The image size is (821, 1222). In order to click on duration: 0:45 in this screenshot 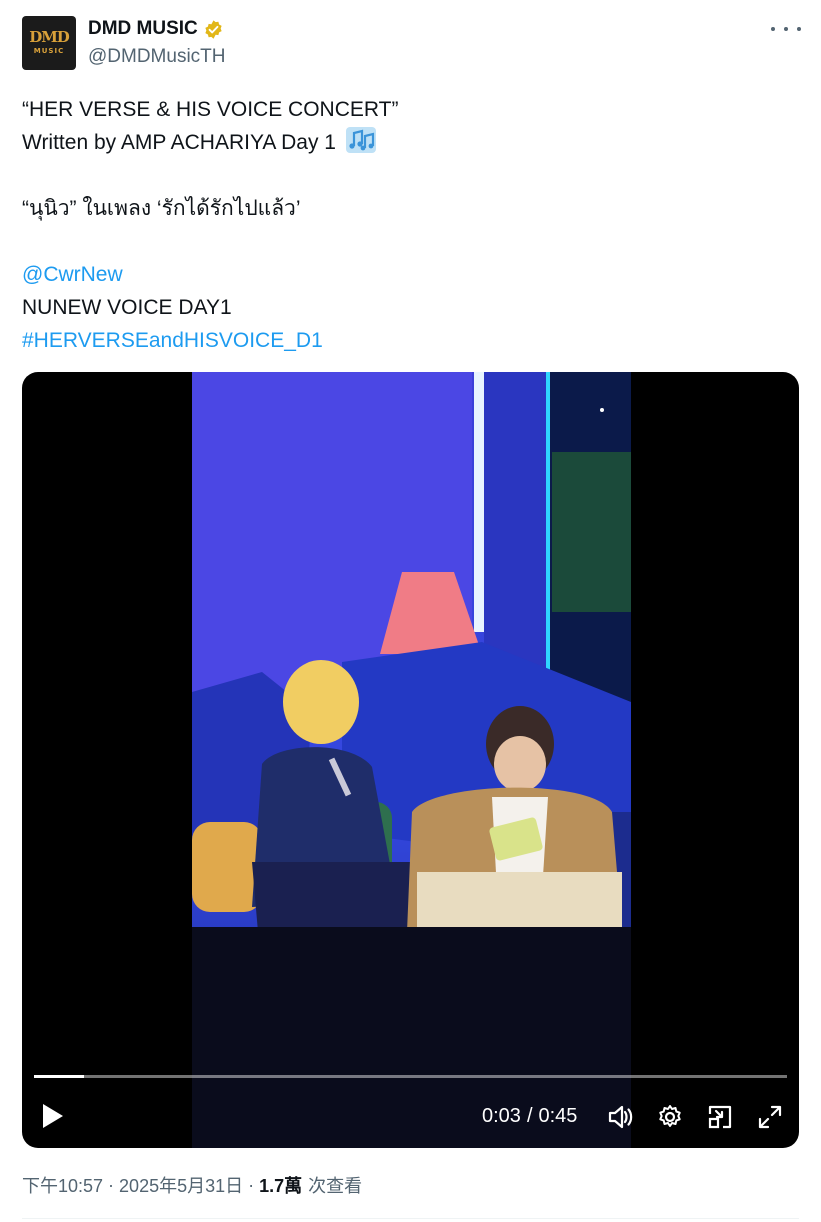, I will do `click(558, 1116)`.